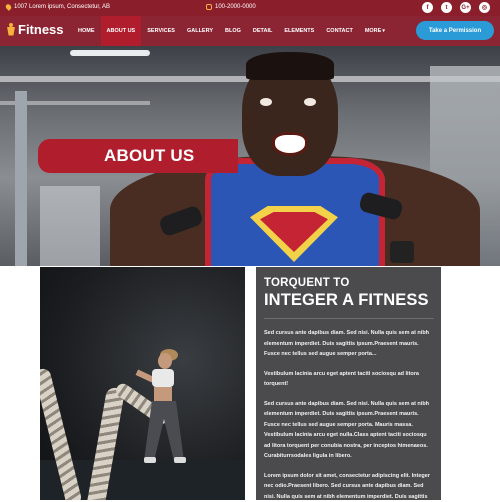 The image size is (500, 502). What do you see at coordinates (86, 31) in the screenshot?
I see `nav-item-home: HOME` at bounding box center [86, 31].